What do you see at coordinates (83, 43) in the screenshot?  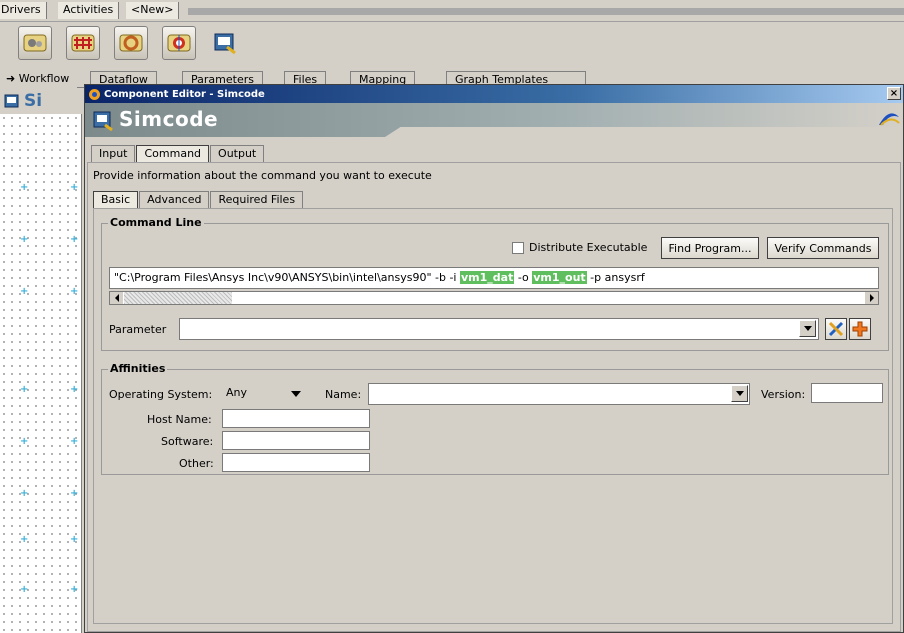 I see `grid-icon` at bounding box center [83, 43].